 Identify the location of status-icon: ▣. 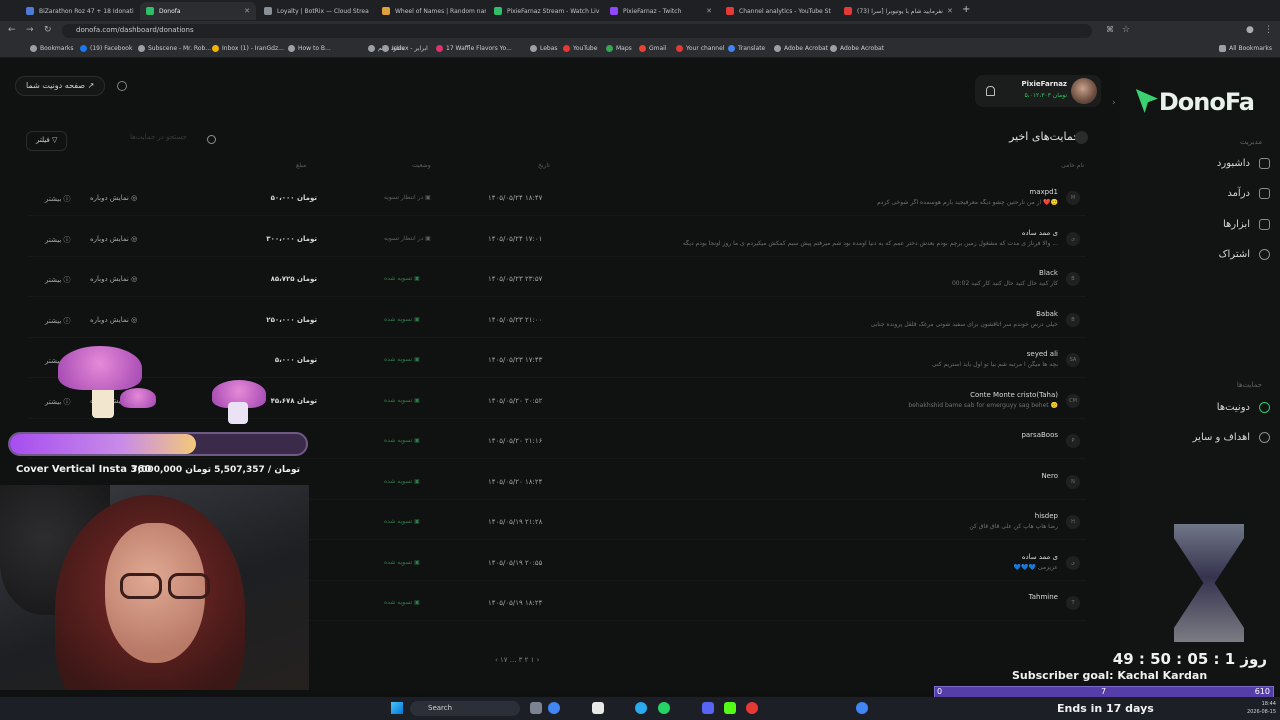
(417, 319).